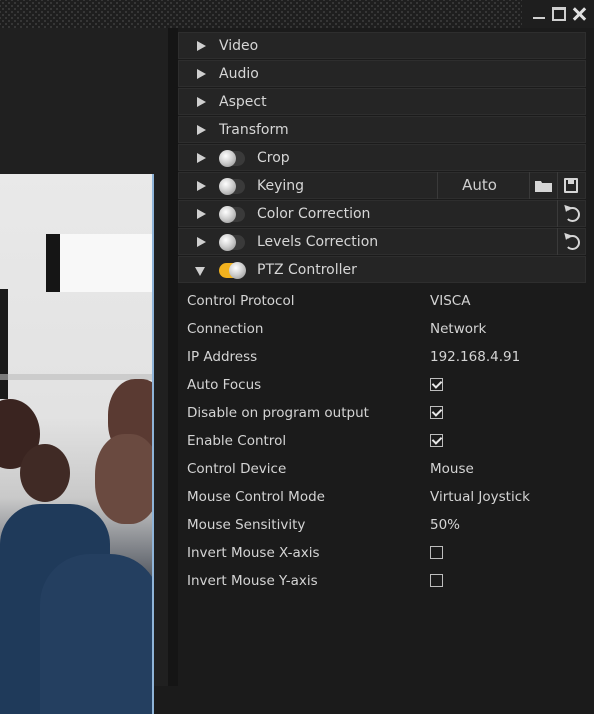 Image resolution: width=594 pixels, height=714 pixels. I want to click on field-row-ip-address: IP Address 192.168.4.91, so click(387, 357).